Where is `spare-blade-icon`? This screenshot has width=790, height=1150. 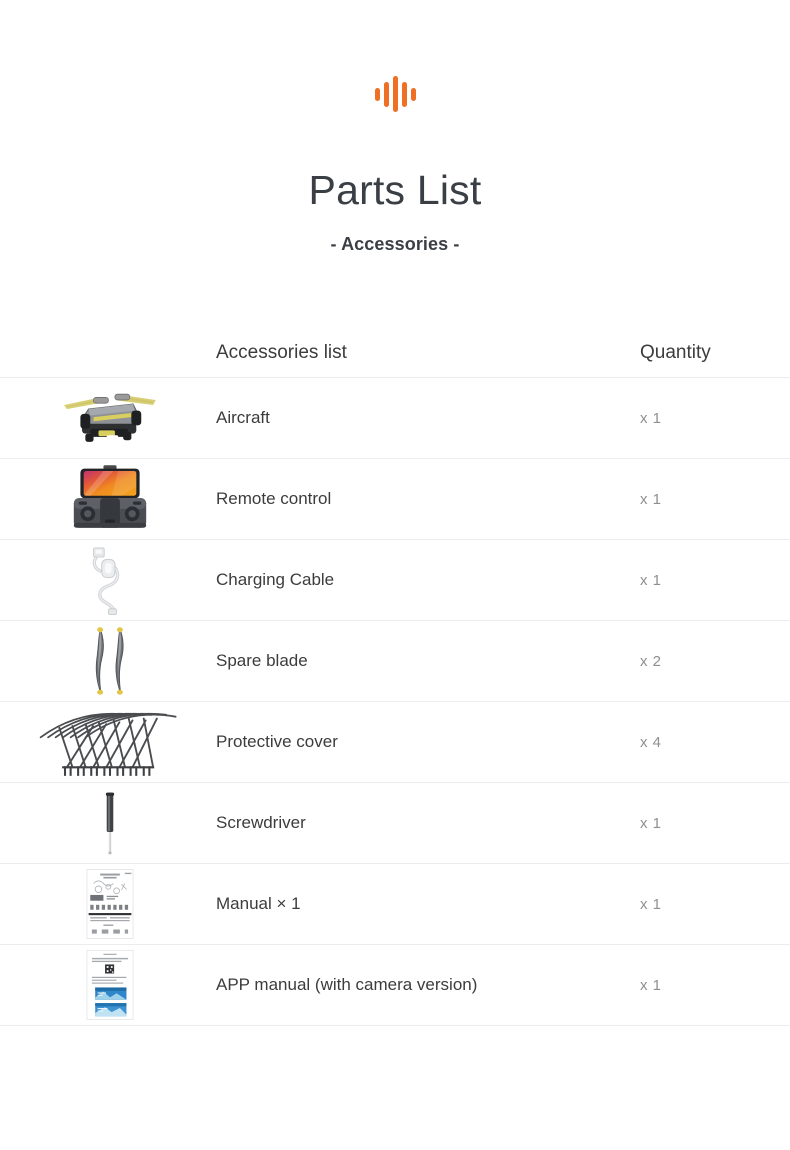 spare-blade-icon is located at coordinates (109, 661).